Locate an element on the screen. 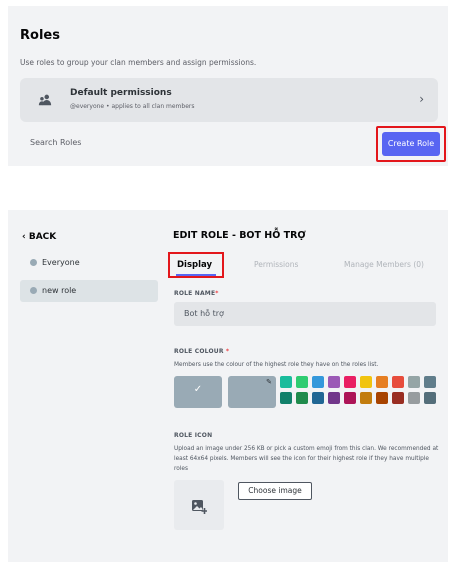 The height and width of the screenshot is (571, 456). role-icon-label: ROLE ICON is located at coordinates (193, 435).